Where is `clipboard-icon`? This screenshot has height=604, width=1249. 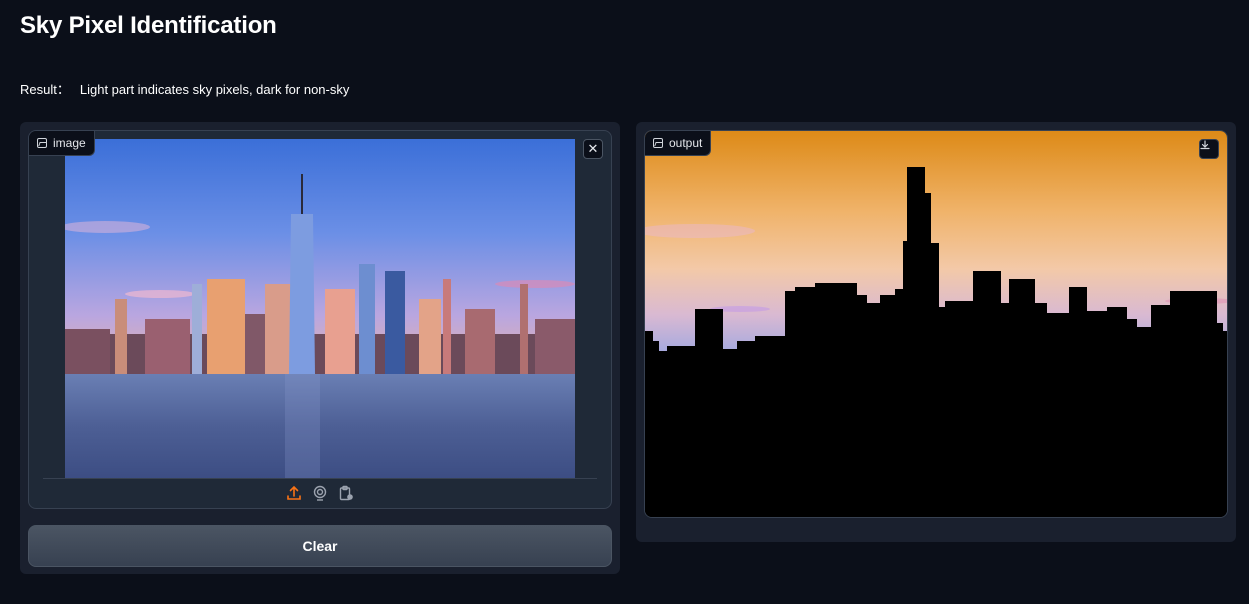 clipboard-icon is located at coordinates (346, 493).